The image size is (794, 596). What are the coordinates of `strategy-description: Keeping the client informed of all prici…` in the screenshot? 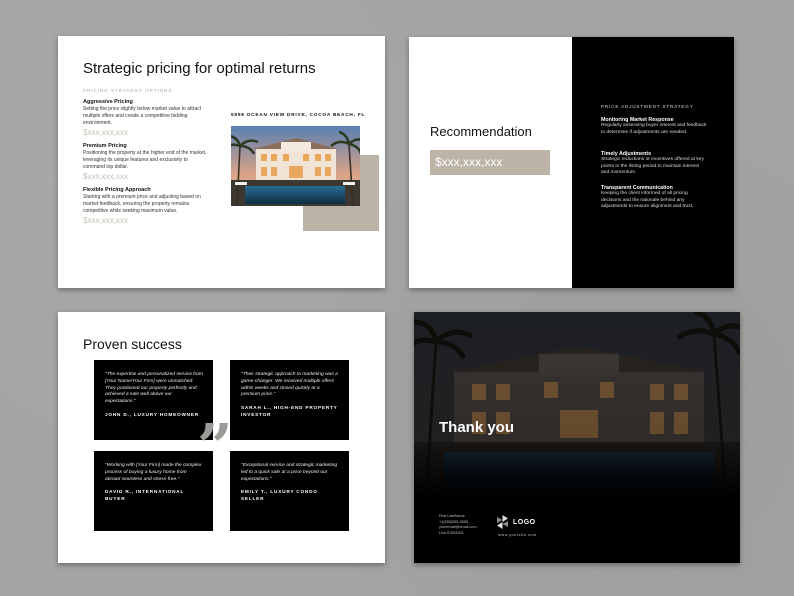 It's located at (647, 200).